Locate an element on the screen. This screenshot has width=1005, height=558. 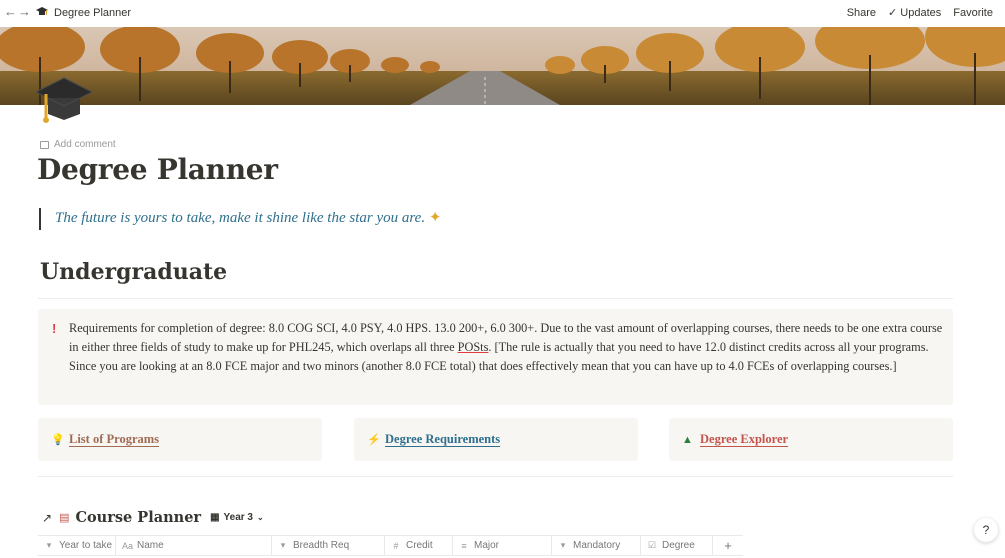
column-header-year-to-take: ▾ Year to take is located at coordinates (77, 545).